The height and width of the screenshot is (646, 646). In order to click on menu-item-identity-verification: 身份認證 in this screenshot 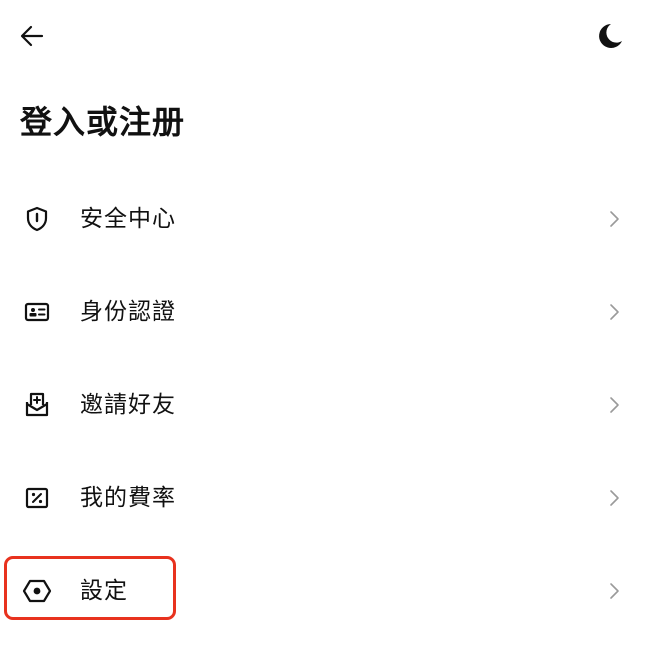, I will do `click(323, 311)`.